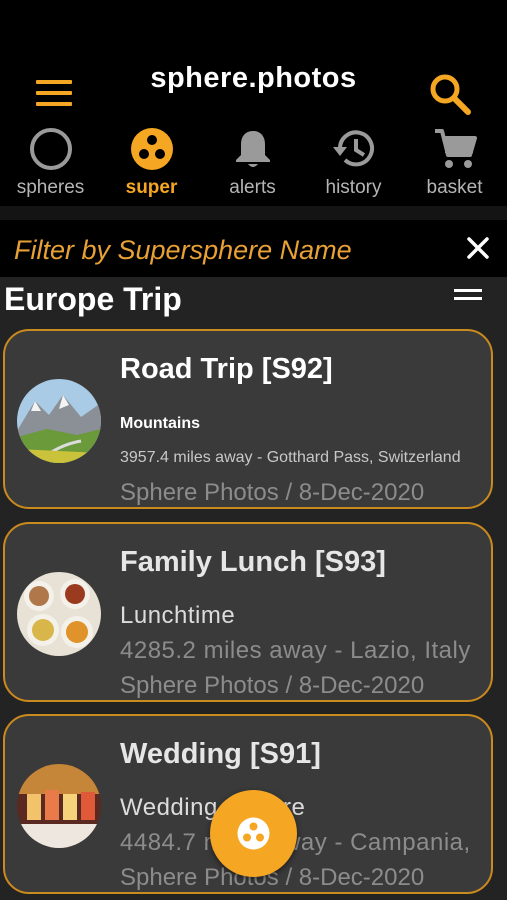  What do you see at coordinates (59, 421) in the screenshot?
I see `mountain-thumbnail` at bounding box center [59, 421].